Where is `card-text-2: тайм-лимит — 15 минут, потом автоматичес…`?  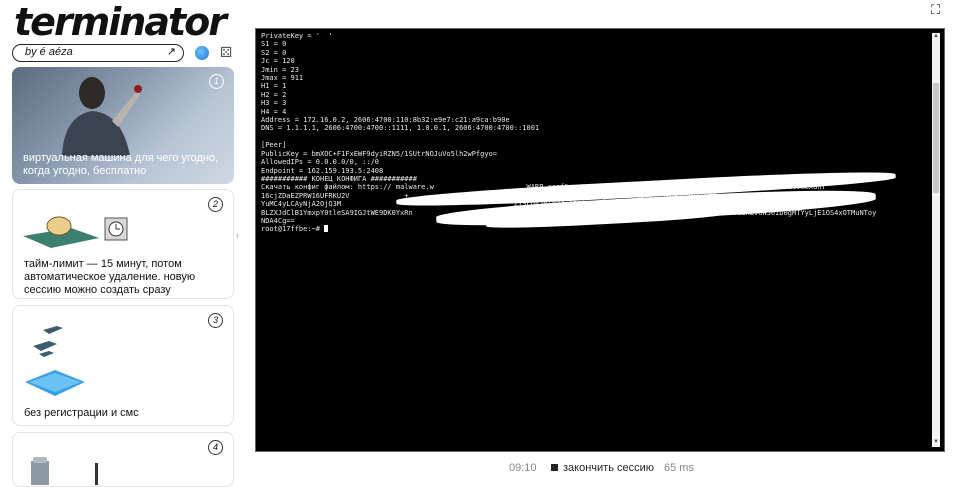 card-text-2: тайм-лимит — 15 минут, потом автоматичес… is located at coordinates (110, 277).